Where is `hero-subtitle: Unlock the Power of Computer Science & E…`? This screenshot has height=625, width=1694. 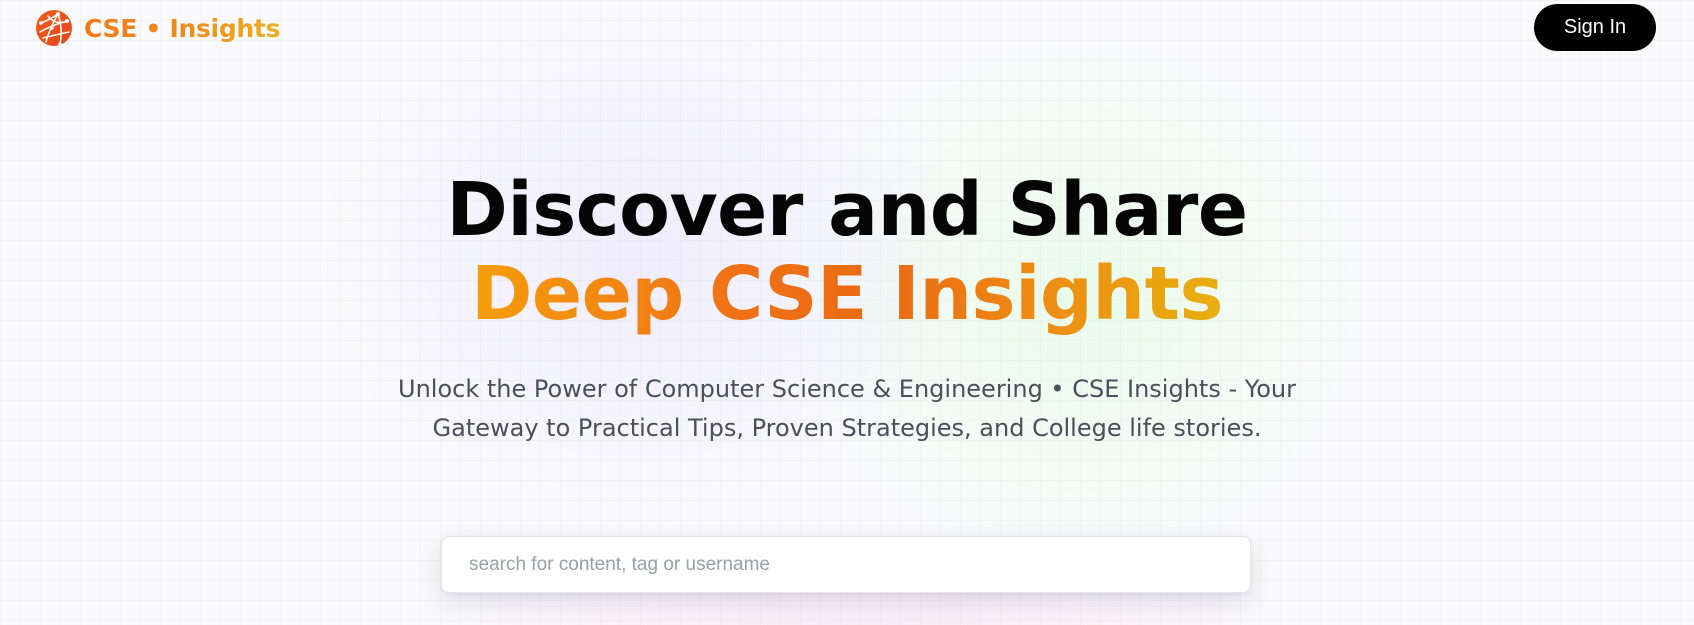
hero-subtitle: Unlock the Power of Computer Science & E… is located at coordinates (847, 409).